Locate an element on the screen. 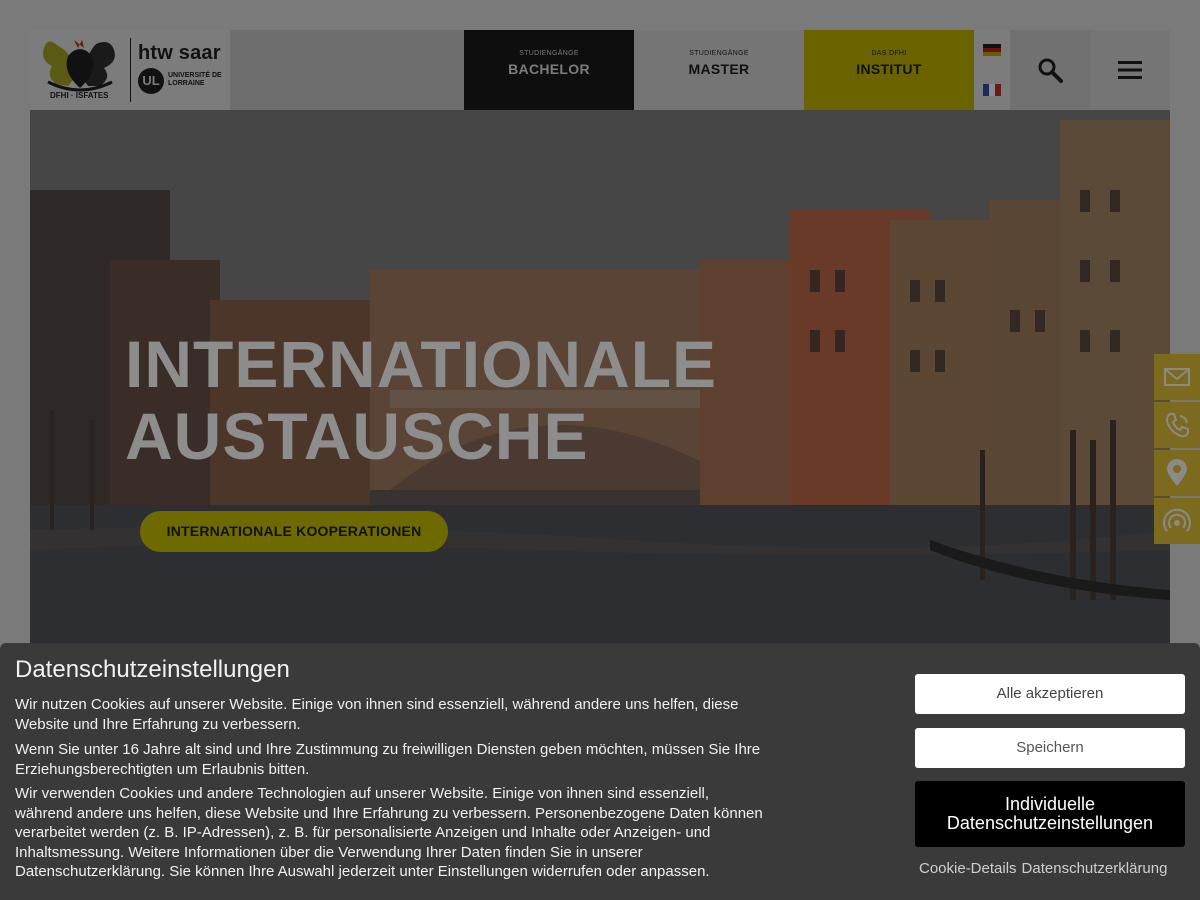 This screenshot has height=900, width=1200. search-icon is located at coordinates (1050, 70).